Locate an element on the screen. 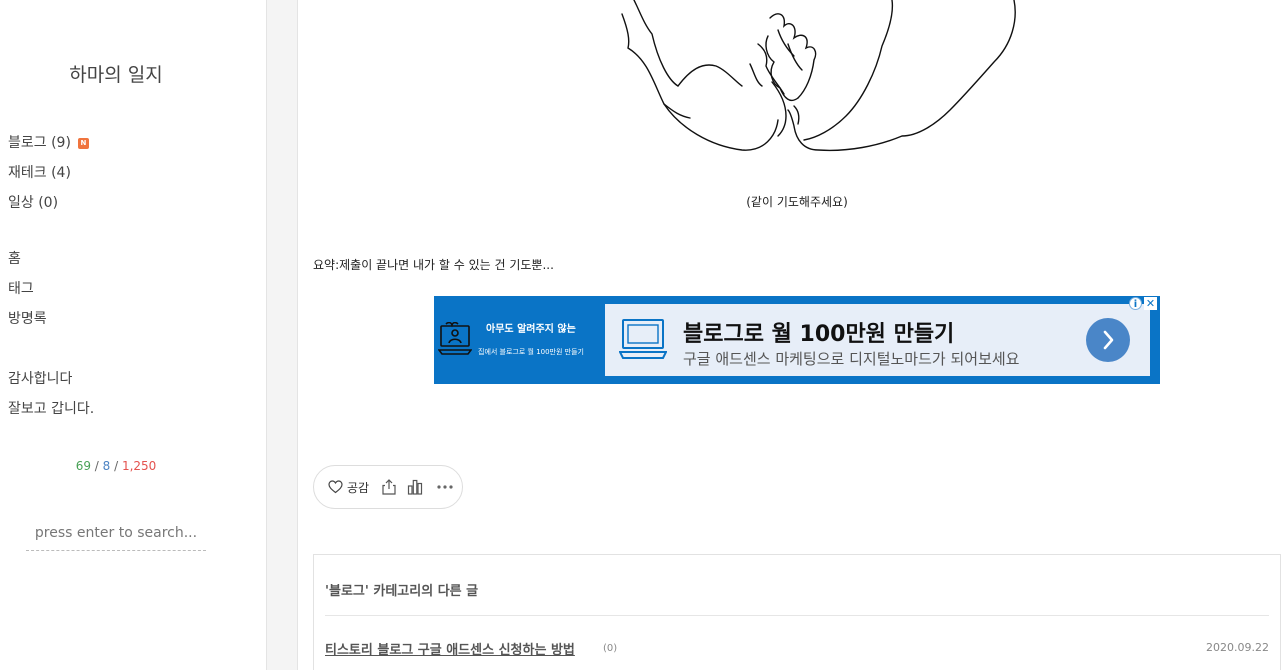  related-post-comment-count: (0) is located at coordinates (610, 648).